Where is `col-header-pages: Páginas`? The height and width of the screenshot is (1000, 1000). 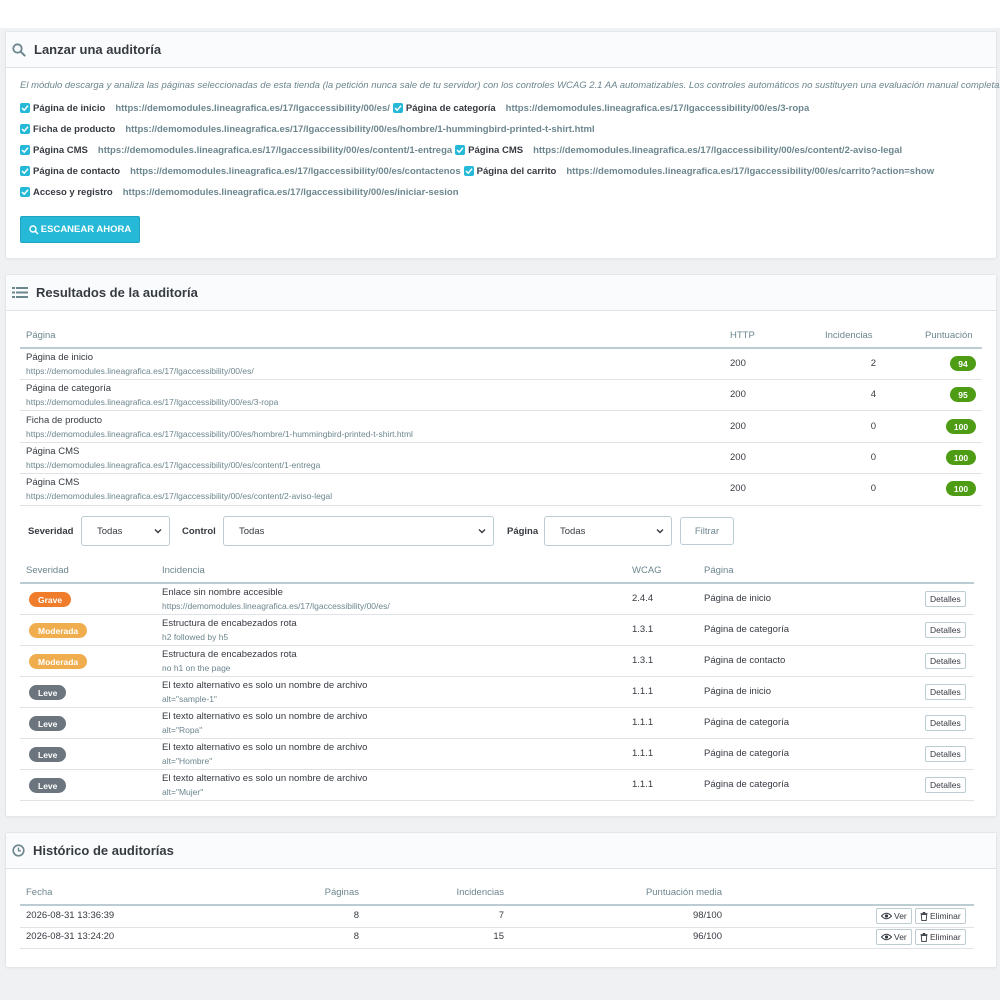 col-header-pages: Páginas is located at coordinates (341, 892).